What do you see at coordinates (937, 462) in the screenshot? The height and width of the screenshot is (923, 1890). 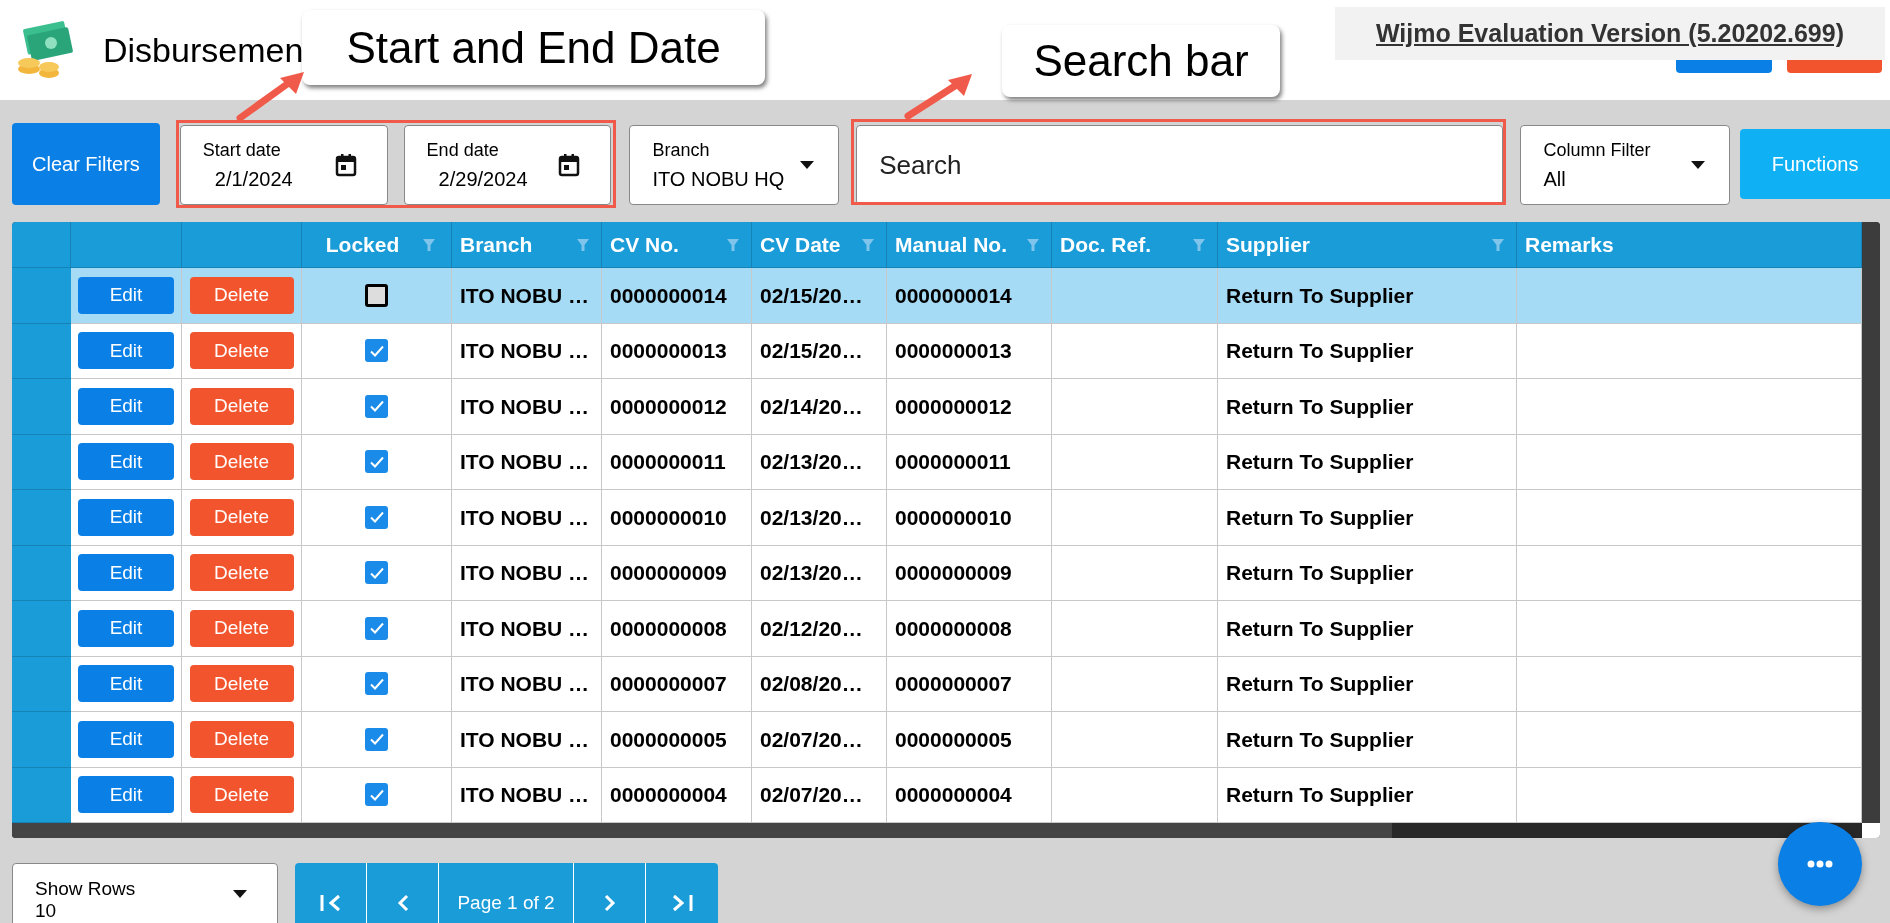 I see `table-row: Edit Delete ITO NOBU … 0000000011 02/13/20… 0000000011 Return To Supplier` at bounding box center [937, 462].